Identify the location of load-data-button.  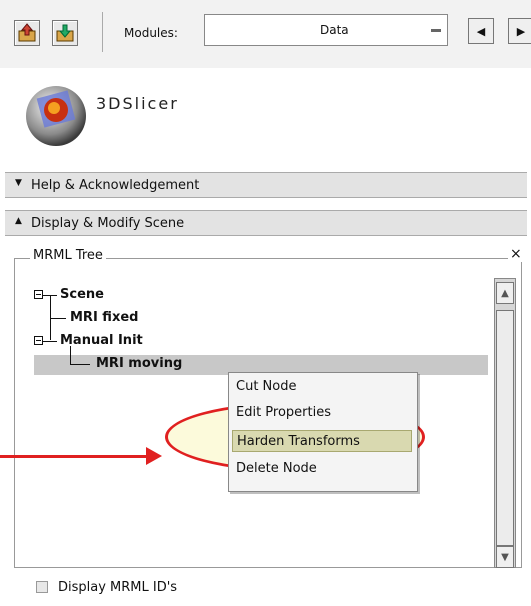
(27, 33).